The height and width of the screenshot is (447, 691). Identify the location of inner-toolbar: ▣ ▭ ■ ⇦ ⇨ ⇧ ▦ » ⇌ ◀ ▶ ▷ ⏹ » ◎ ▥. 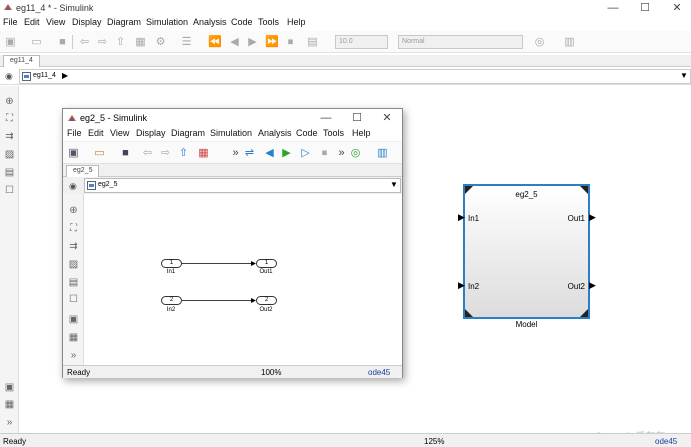
(232, 153).